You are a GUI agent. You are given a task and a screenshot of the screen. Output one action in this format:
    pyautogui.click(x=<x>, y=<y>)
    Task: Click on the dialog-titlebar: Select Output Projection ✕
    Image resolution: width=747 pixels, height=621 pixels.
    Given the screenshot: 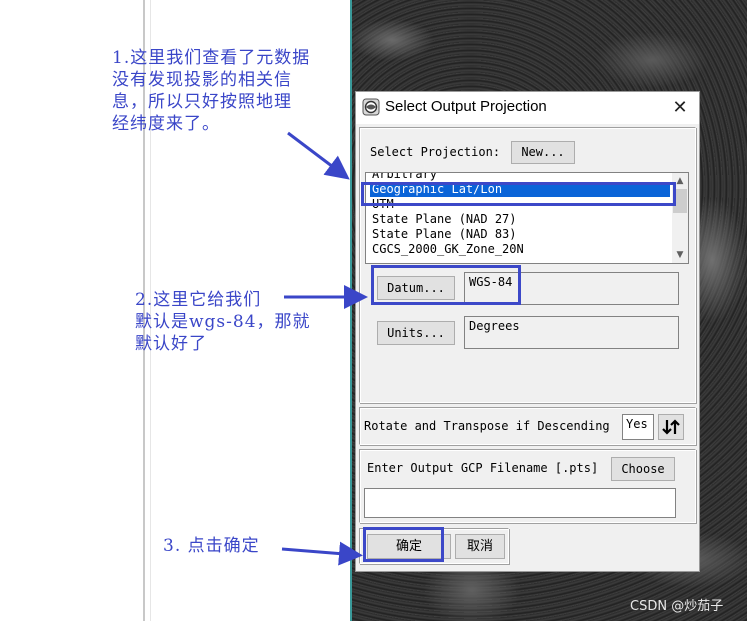 What is the action you would take?
    pyautogui.click(x=527, y=108)
    